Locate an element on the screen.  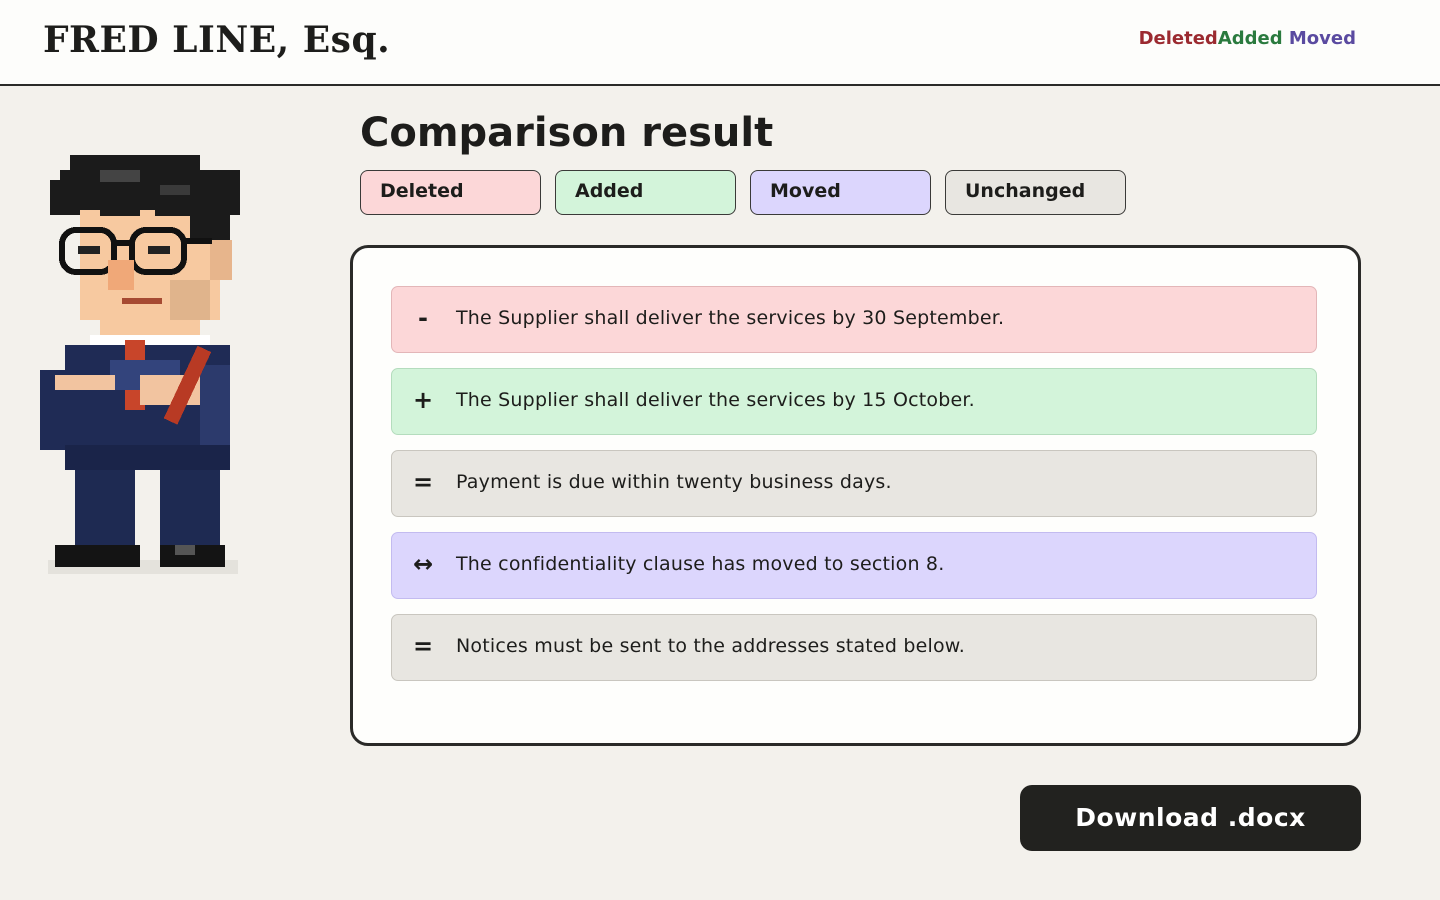
legend: DeletedAdded Moved is located at coordinates (1247, 38).